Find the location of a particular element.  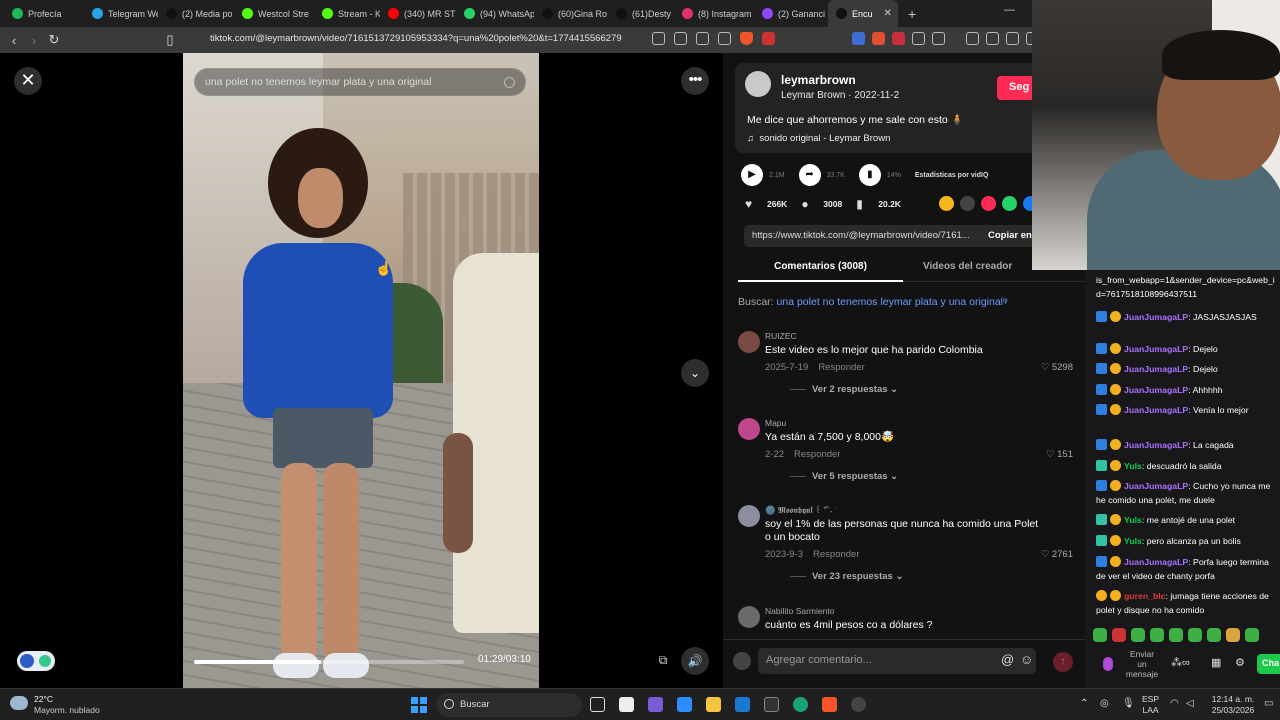

view-replies-button: Ver 2 respuestas ⌄ is located at coordinates (844, 389).